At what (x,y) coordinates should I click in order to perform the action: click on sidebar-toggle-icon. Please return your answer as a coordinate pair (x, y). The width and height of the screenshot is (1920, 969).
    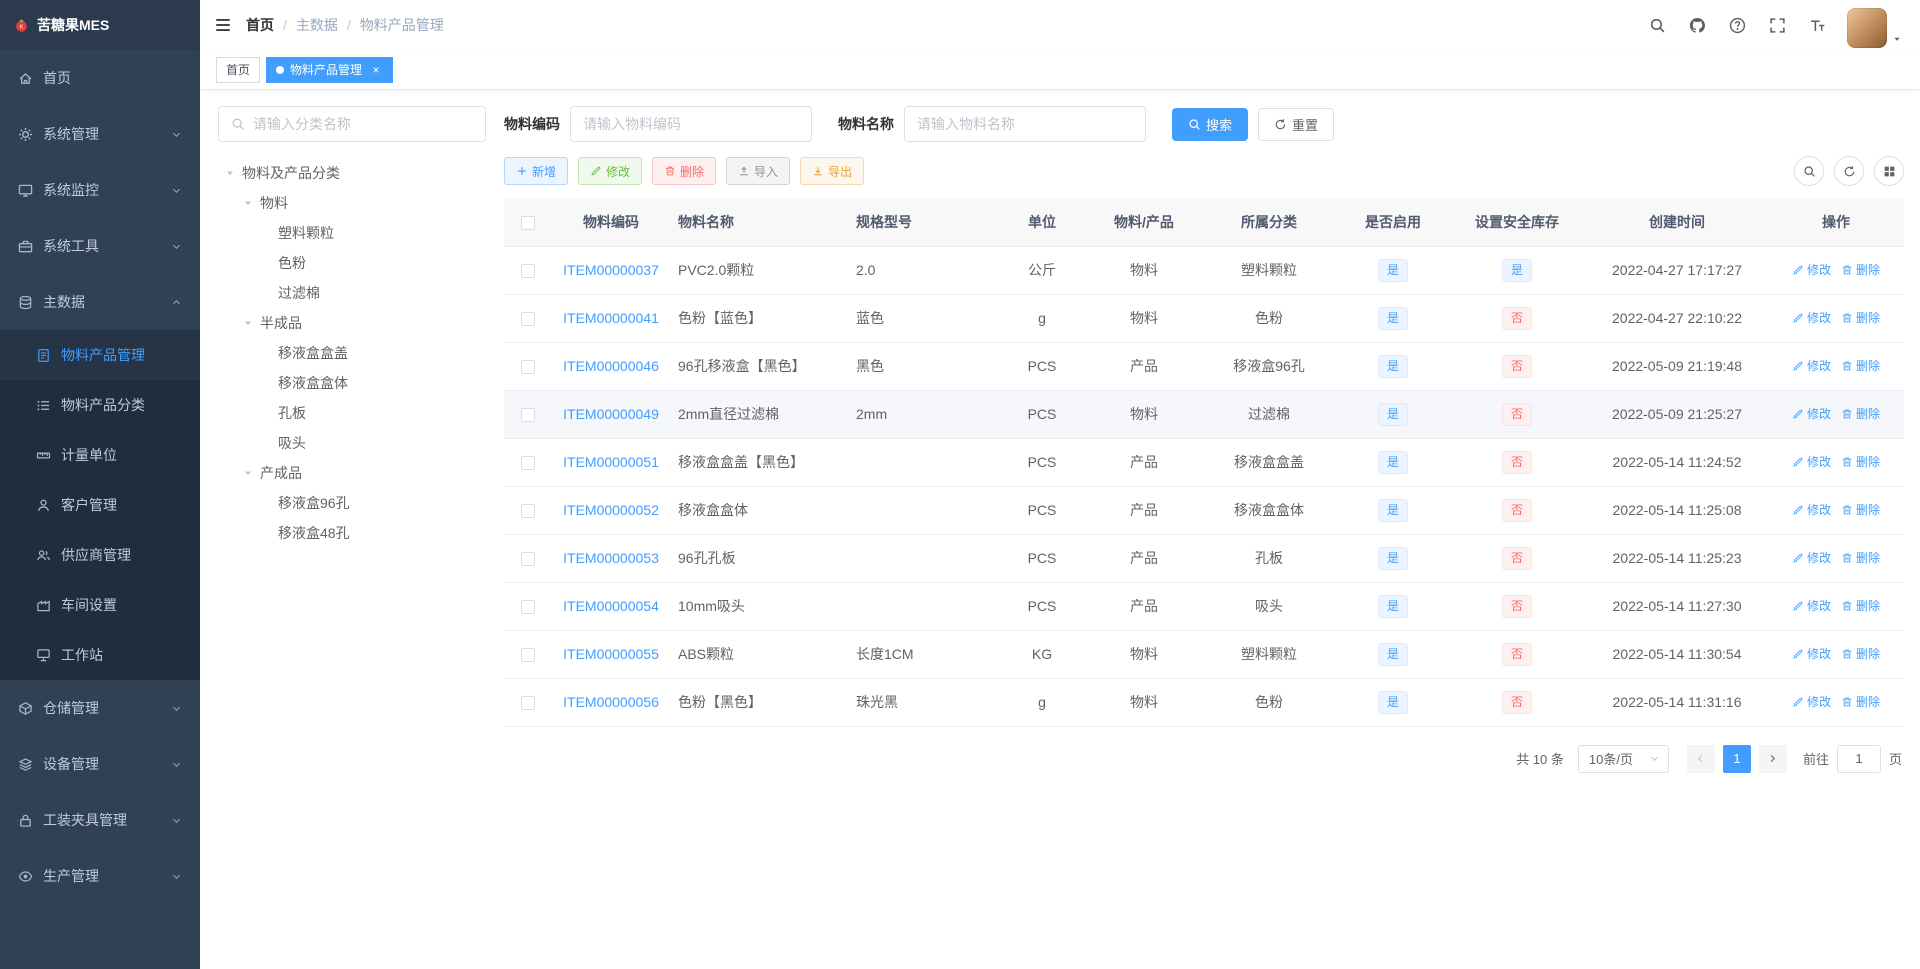
    Looking at the image, I should click on (223, 25).